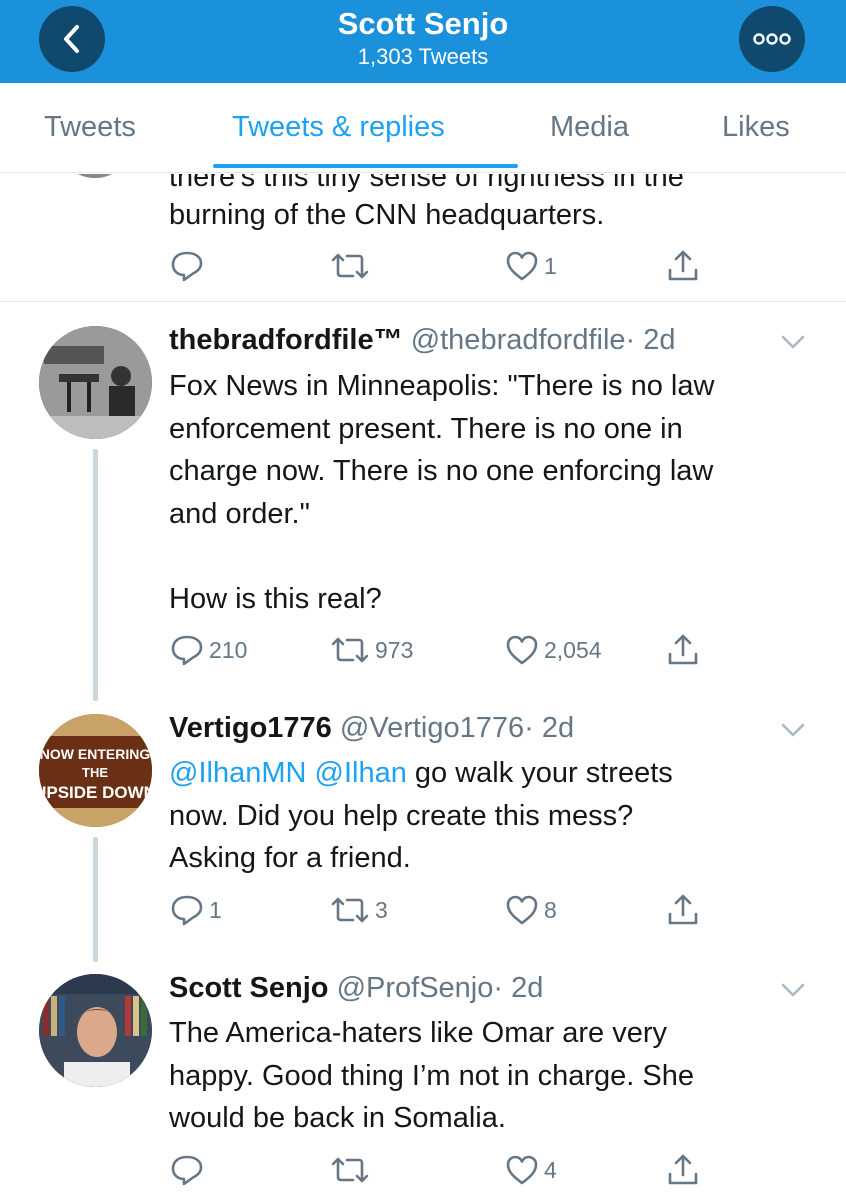 The width and height of the screenshot is (846, 1200). Describe the element at coordinates (550, 1169) in the screenshot. I see `like-count: 4` at that location.